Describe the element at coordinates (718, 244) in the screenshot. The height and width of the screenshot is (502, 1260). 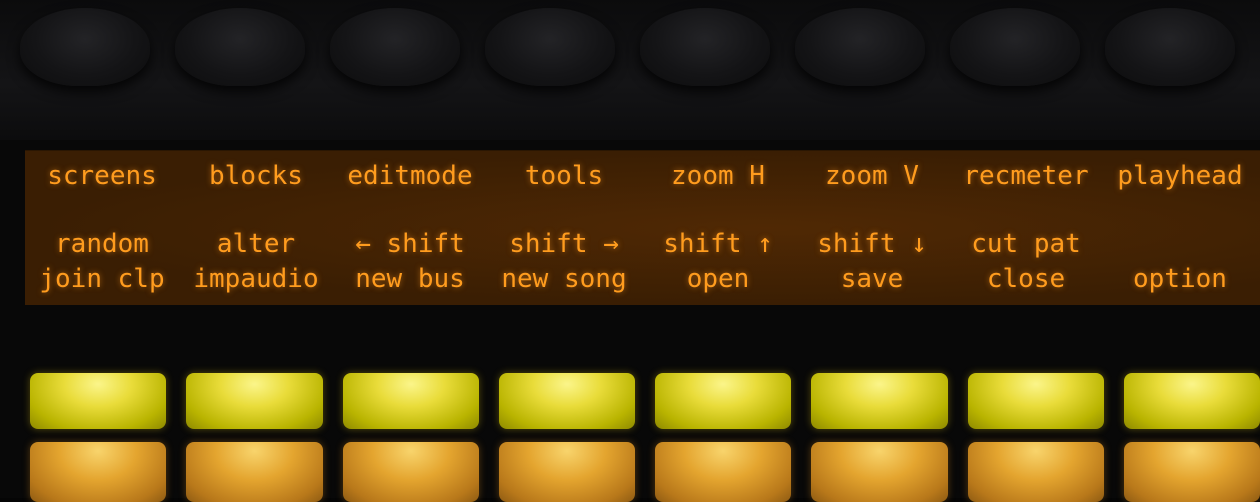
I see `lcd-label-shift-up: shift ↑` at that location.